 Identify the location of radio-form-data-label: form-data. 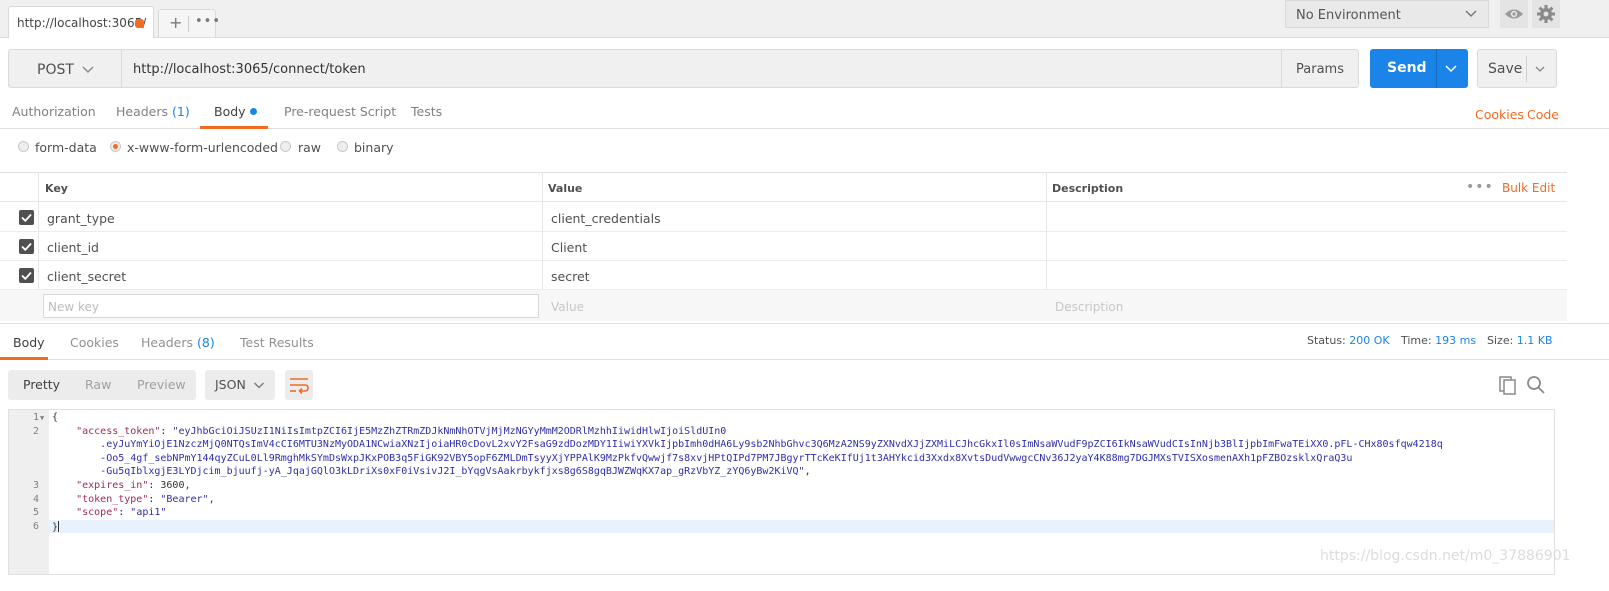
(66, 147).